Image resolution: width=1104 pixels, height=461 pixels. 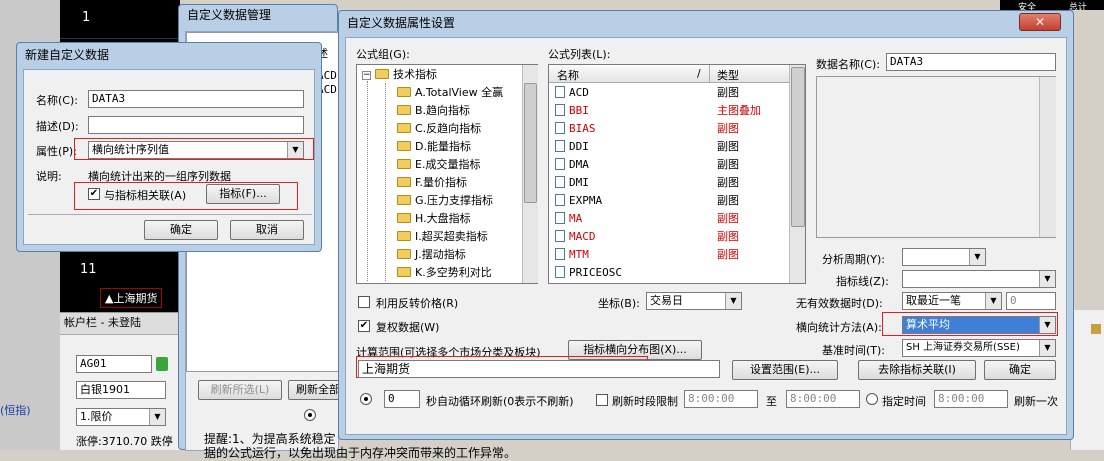 I want to click on props-dialog-title: 自定义数据属性设置, so click(x=401, y=23).